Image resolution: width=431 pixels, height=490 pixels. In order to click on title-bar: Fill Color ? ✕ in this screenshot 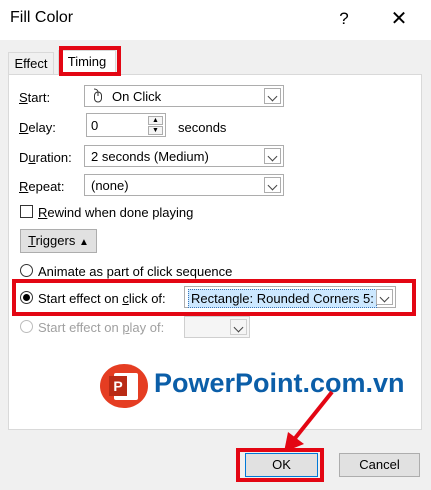, I will do `click(215, 20)`.